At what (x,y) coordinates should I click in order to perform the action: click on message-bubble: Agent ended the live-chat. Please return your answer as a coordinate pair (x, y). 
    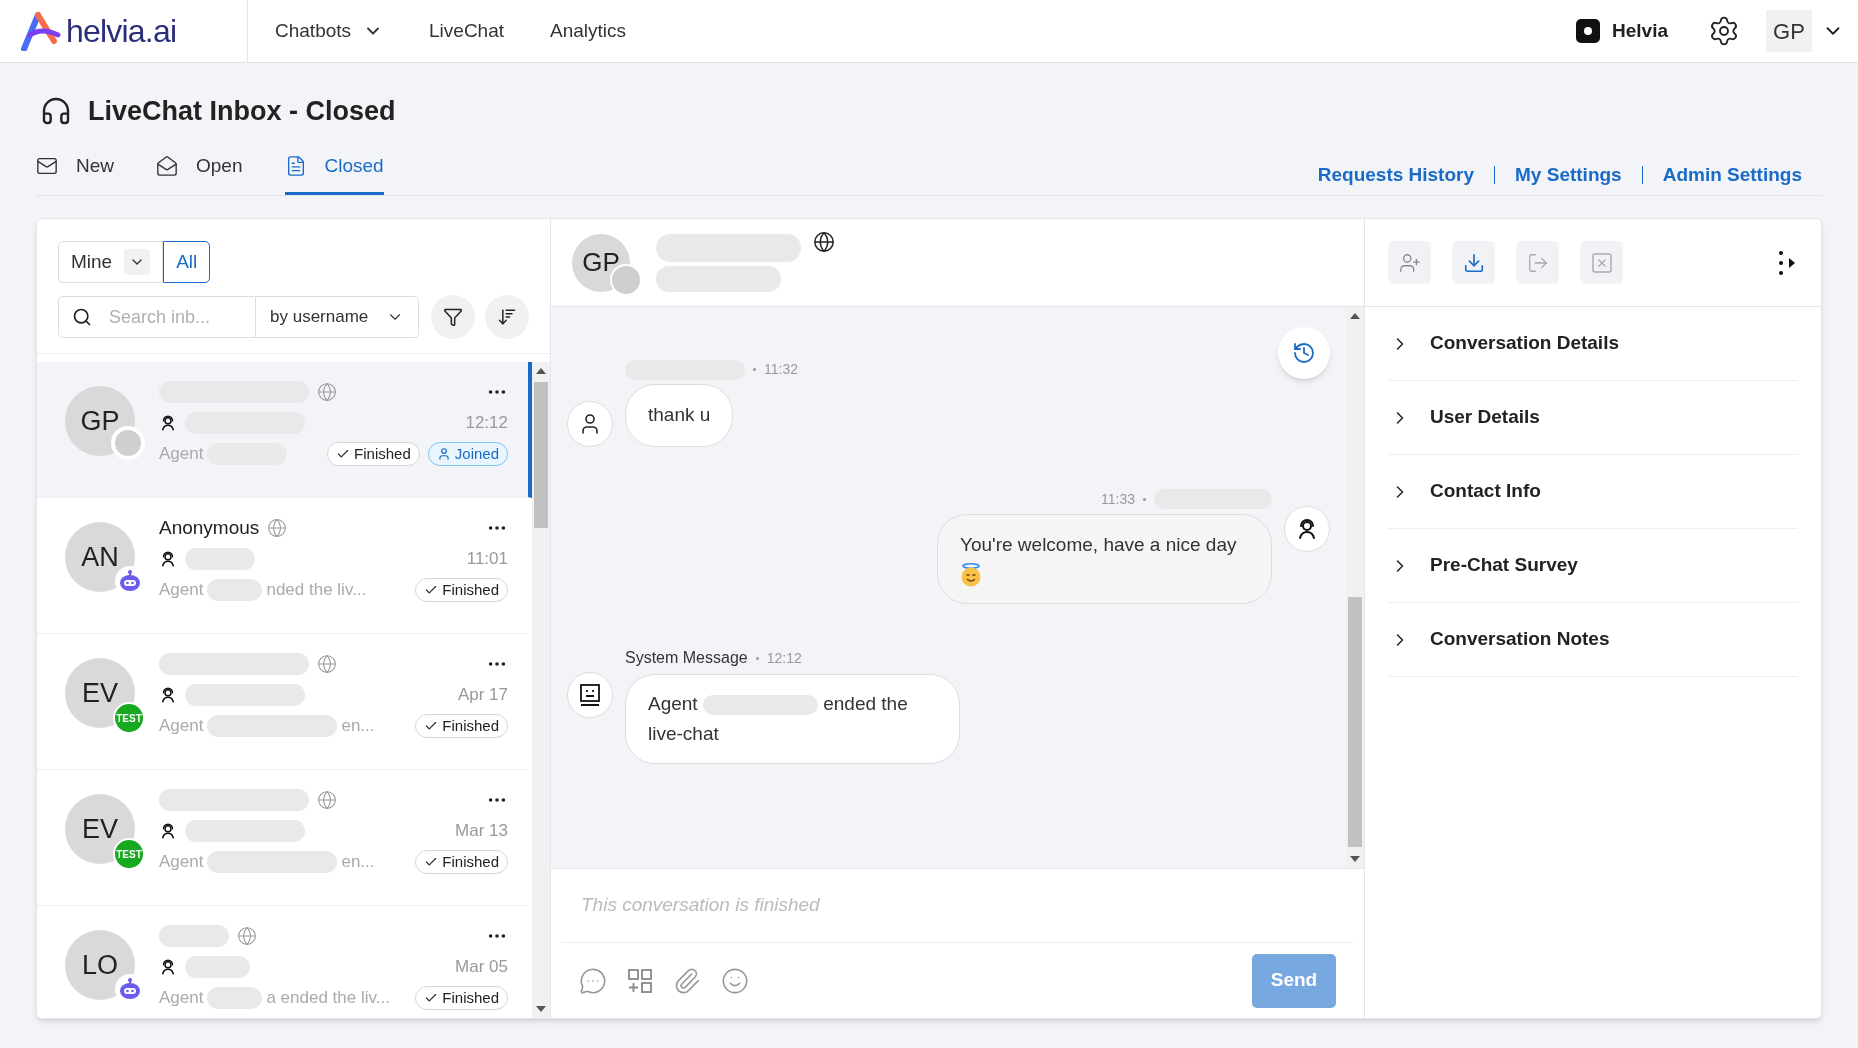
    Looking at the image, I should click on (792, 719).